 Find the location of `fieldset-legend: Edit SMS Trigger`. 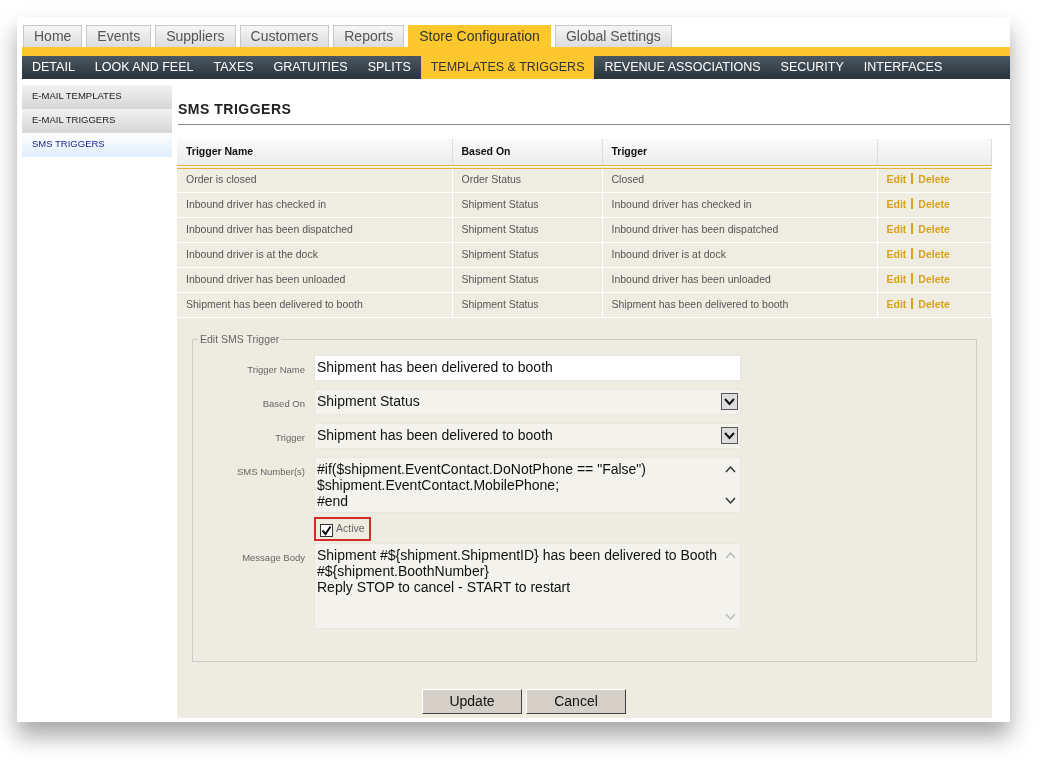

fieldset-legend: Edit SMS Trigger is located at coordinates (240, 339).